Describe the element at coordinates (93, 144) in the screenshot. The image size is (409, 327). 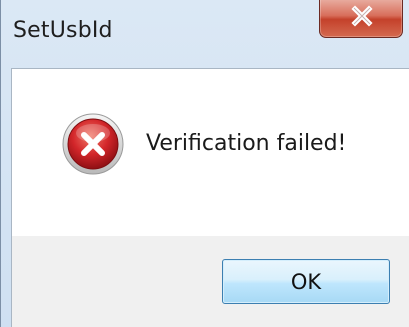
I see `error-icon` at that location.